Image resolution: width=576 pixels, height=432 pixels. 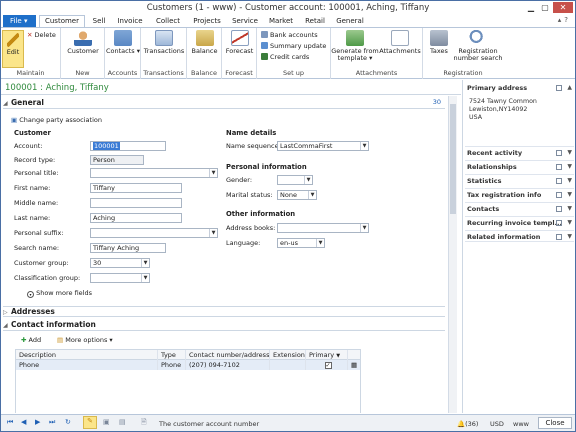 I want to click on marital-status-select: None ▼, so click(x=297, y=195).